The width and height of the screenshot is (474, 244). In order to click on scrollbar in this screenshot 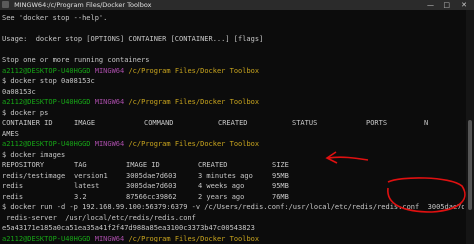, I will do `click(470, 127)`.